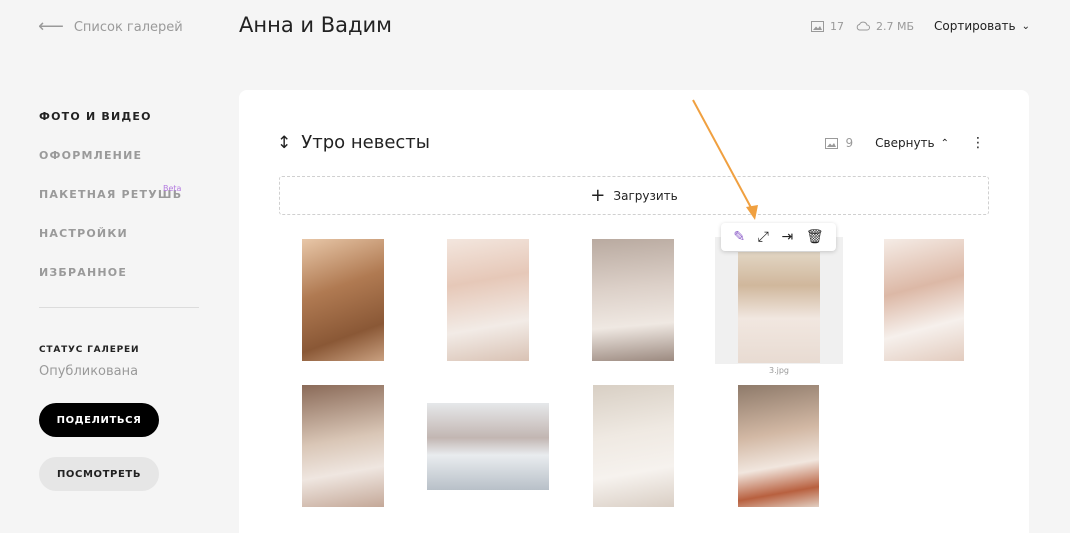 The width and height of the screenshot is (1070, 533). Describe the element at coordinates (315, 25) in the screenshot. I see `page-title: Анна и Вадим` at that location.